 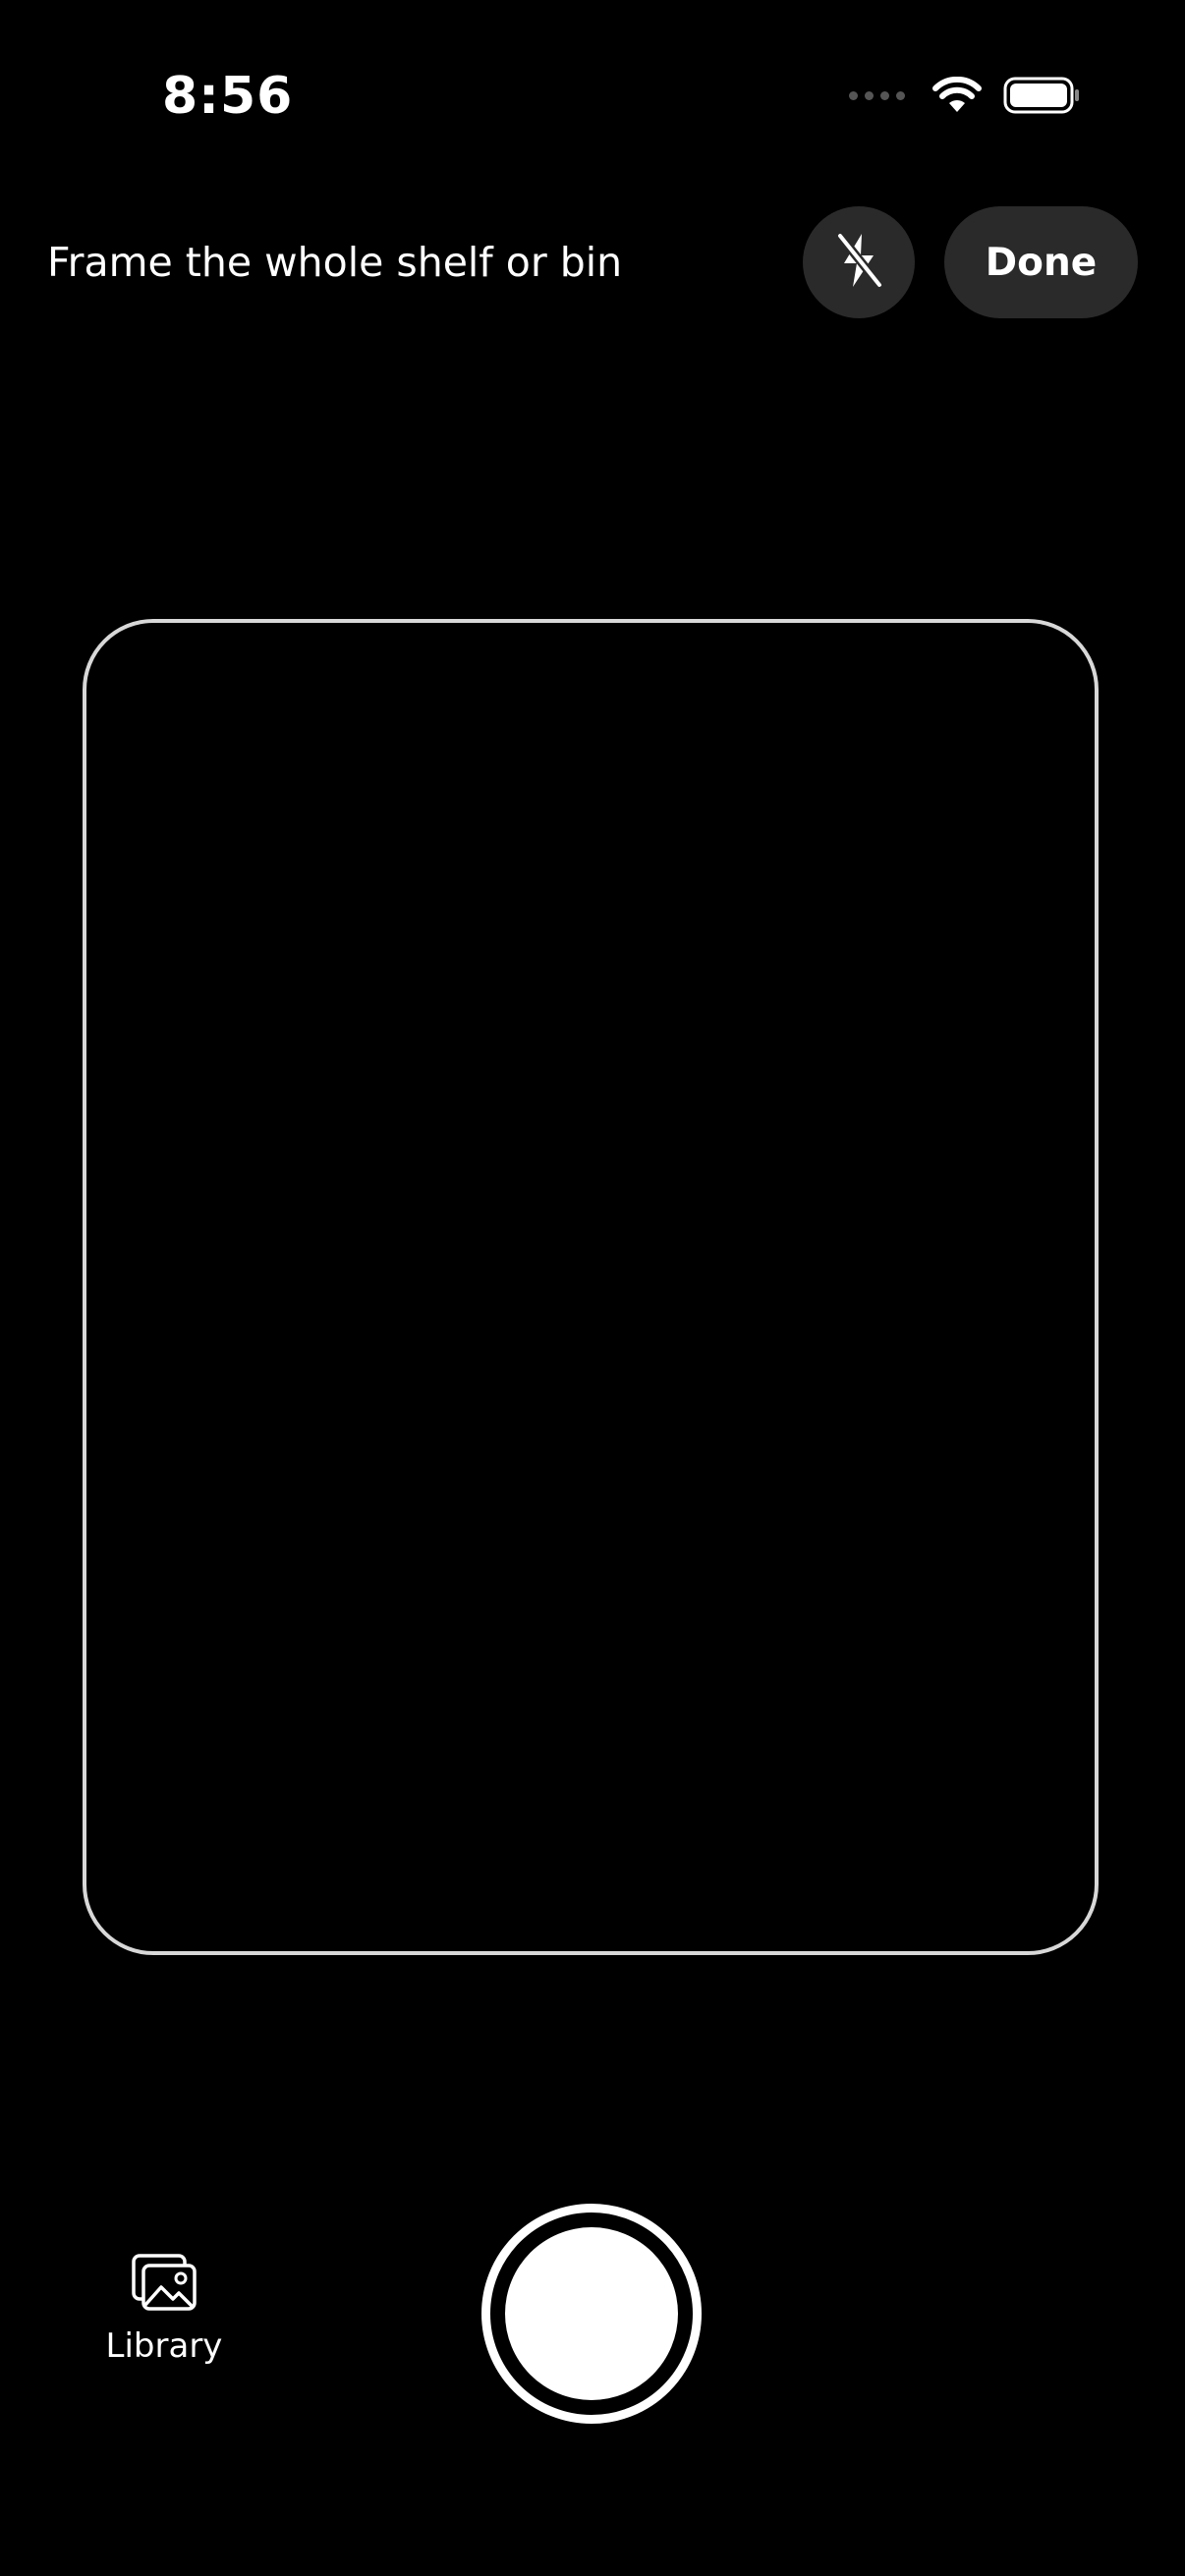 What do you see at coordinates (164, 2316) in the screenshot?
I see `library-button: Library` at bounding box center [164, 2316].